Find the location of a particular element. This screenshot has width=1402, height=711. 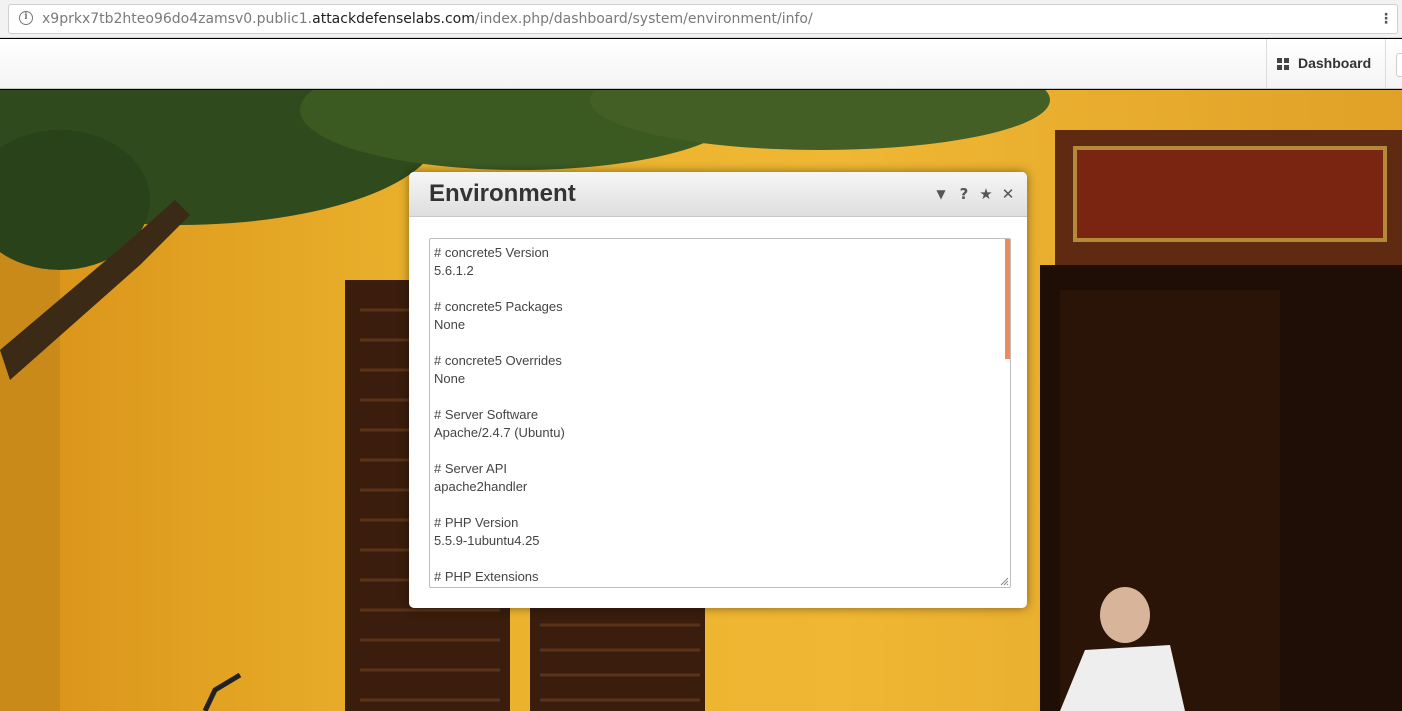

url-prefix: x9prkx7tb2hteo96do4zamsv0.public1. is located at coordinates (177, 19).